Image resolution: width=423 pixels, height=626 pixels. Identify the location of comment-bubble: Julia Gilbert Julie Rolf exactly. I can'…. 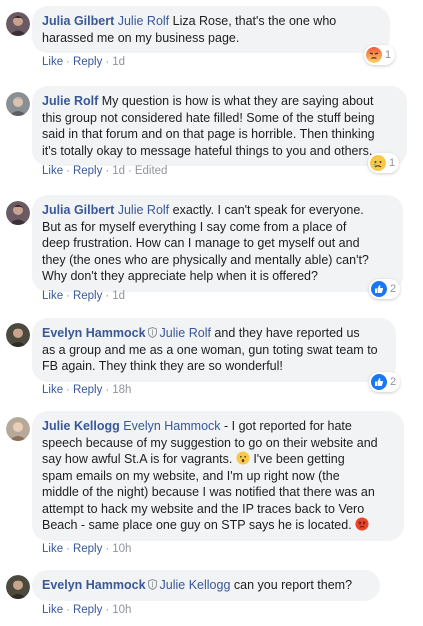
(217, 243).